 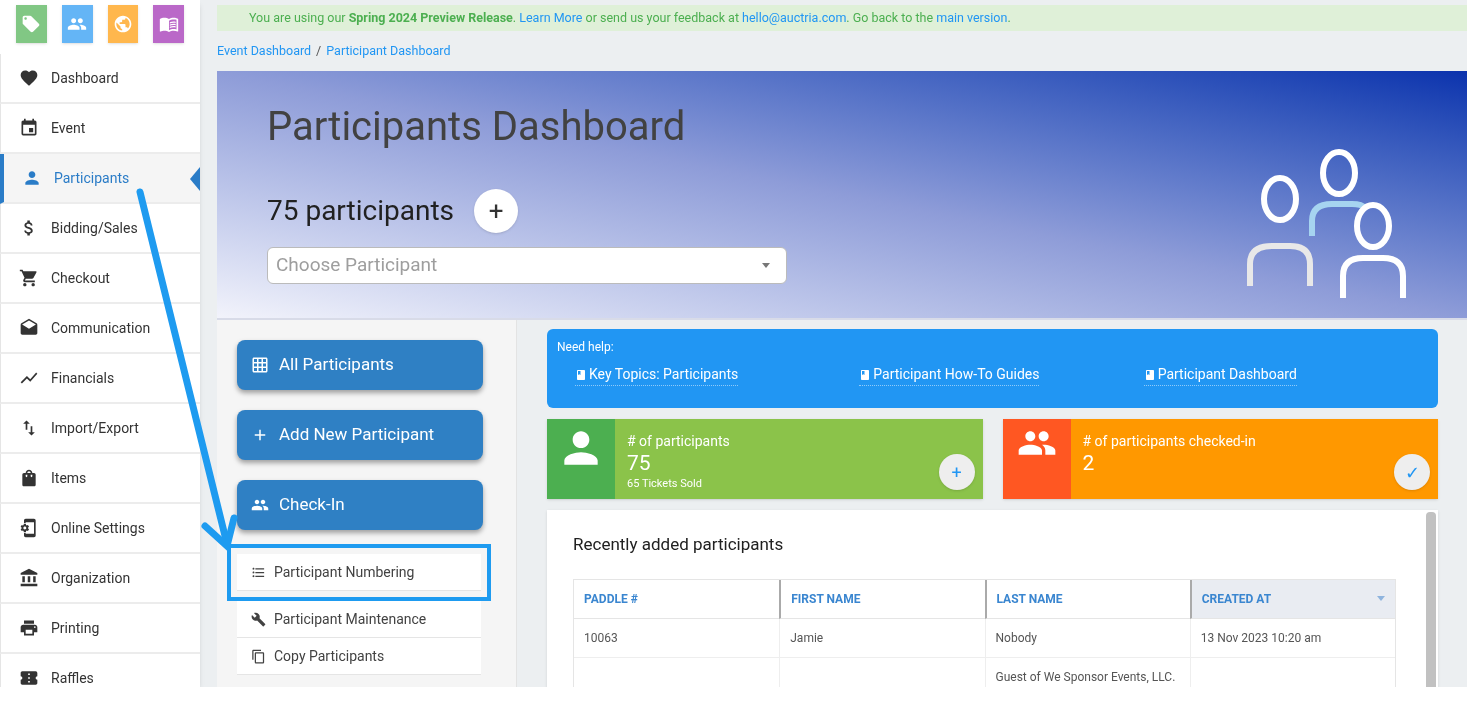 I want to click on ticket-icon, so click(x=29, y=677).